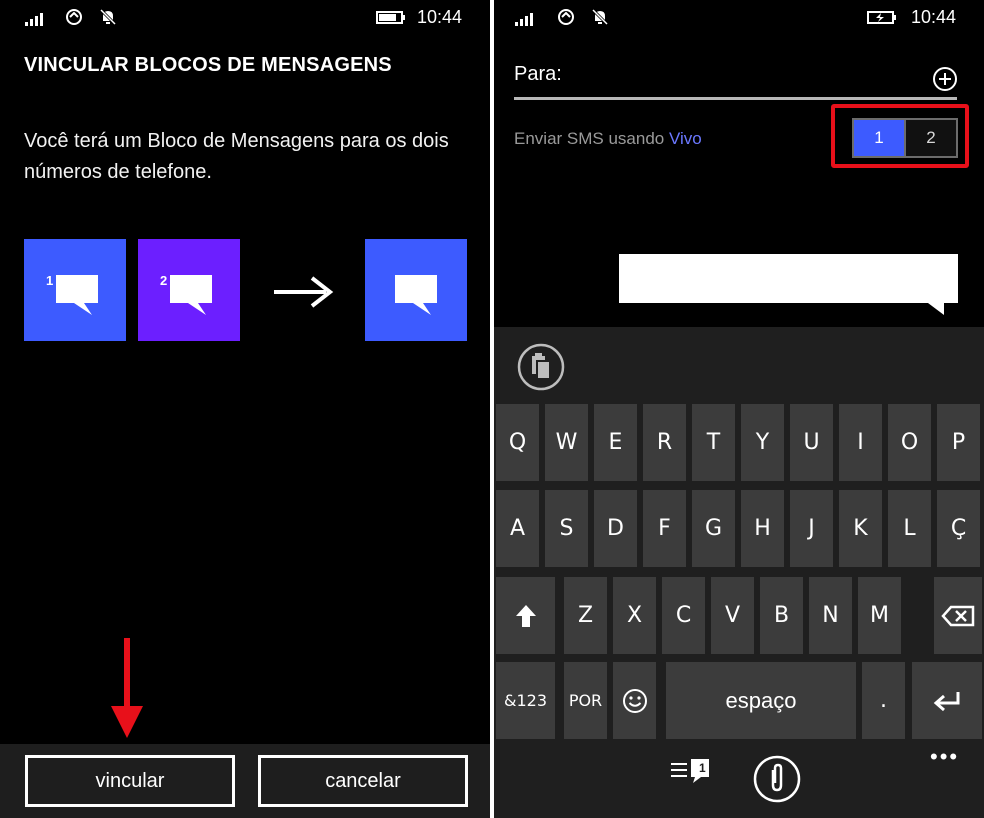  I want to click on message-input, so click(788, 278).